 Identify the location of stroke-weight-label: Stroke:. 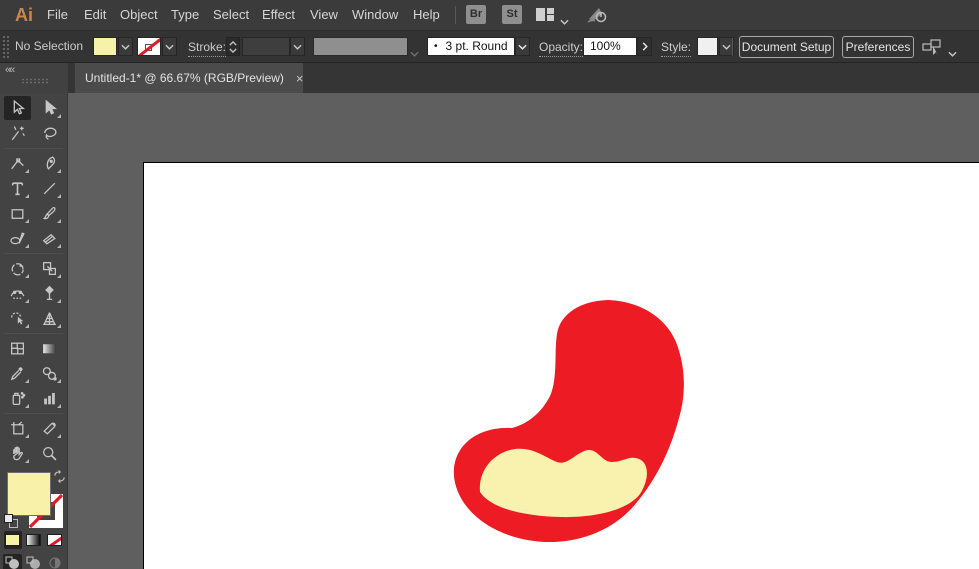
(207, 47).